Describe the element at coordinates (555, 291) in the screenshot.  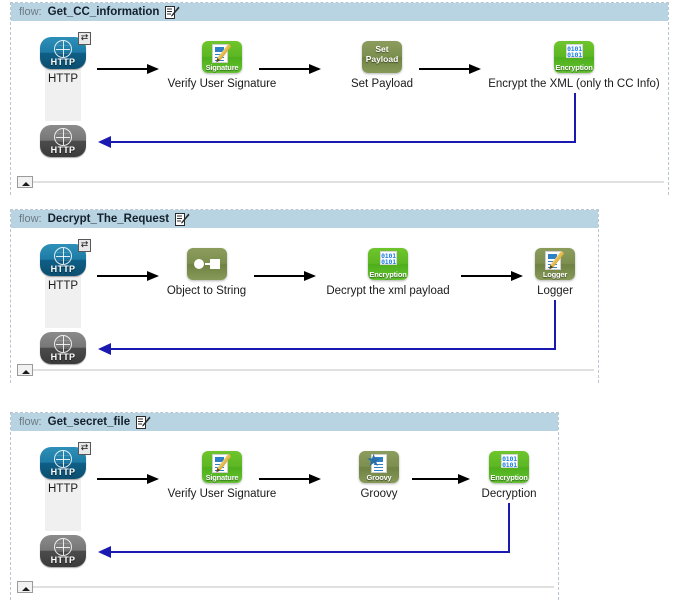
I see `processor-label: Logger` at that location.